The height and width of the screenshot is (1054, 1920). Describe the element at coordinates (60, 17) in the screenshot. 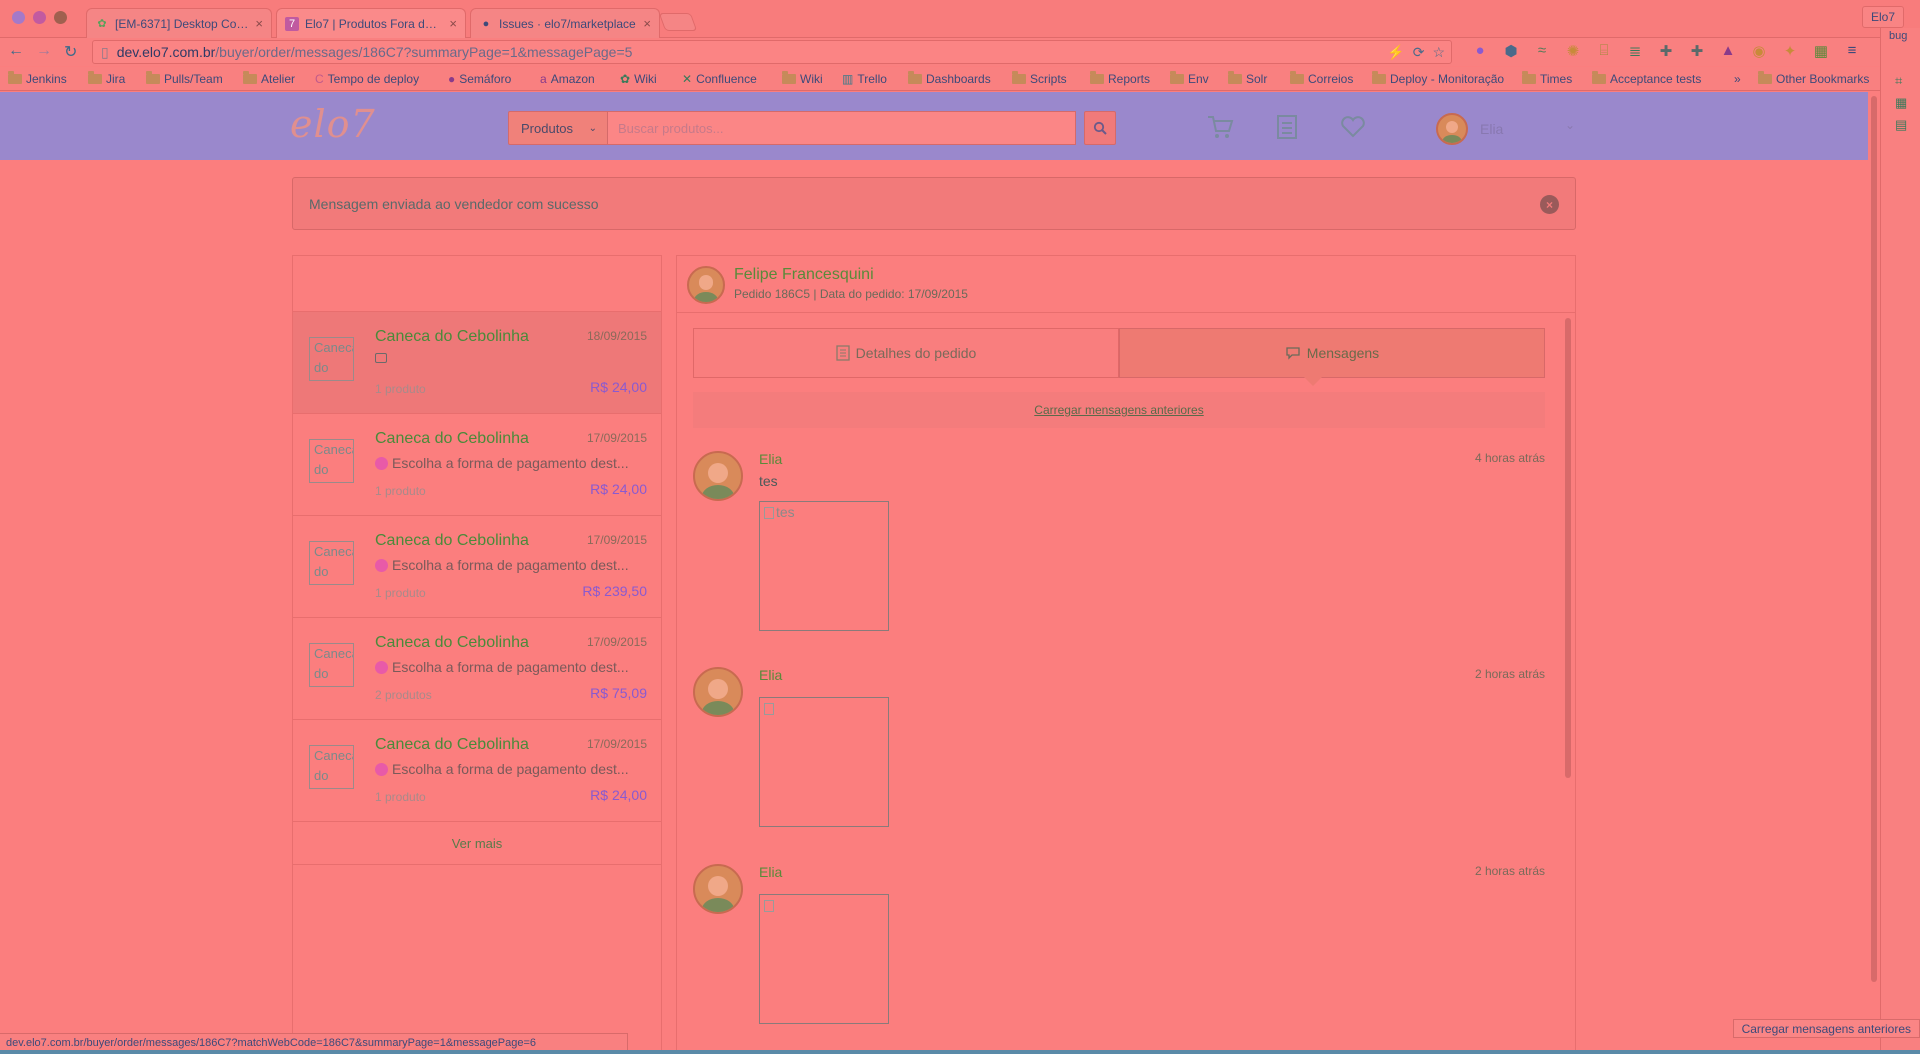

I see `zoom-window-button` at that location.